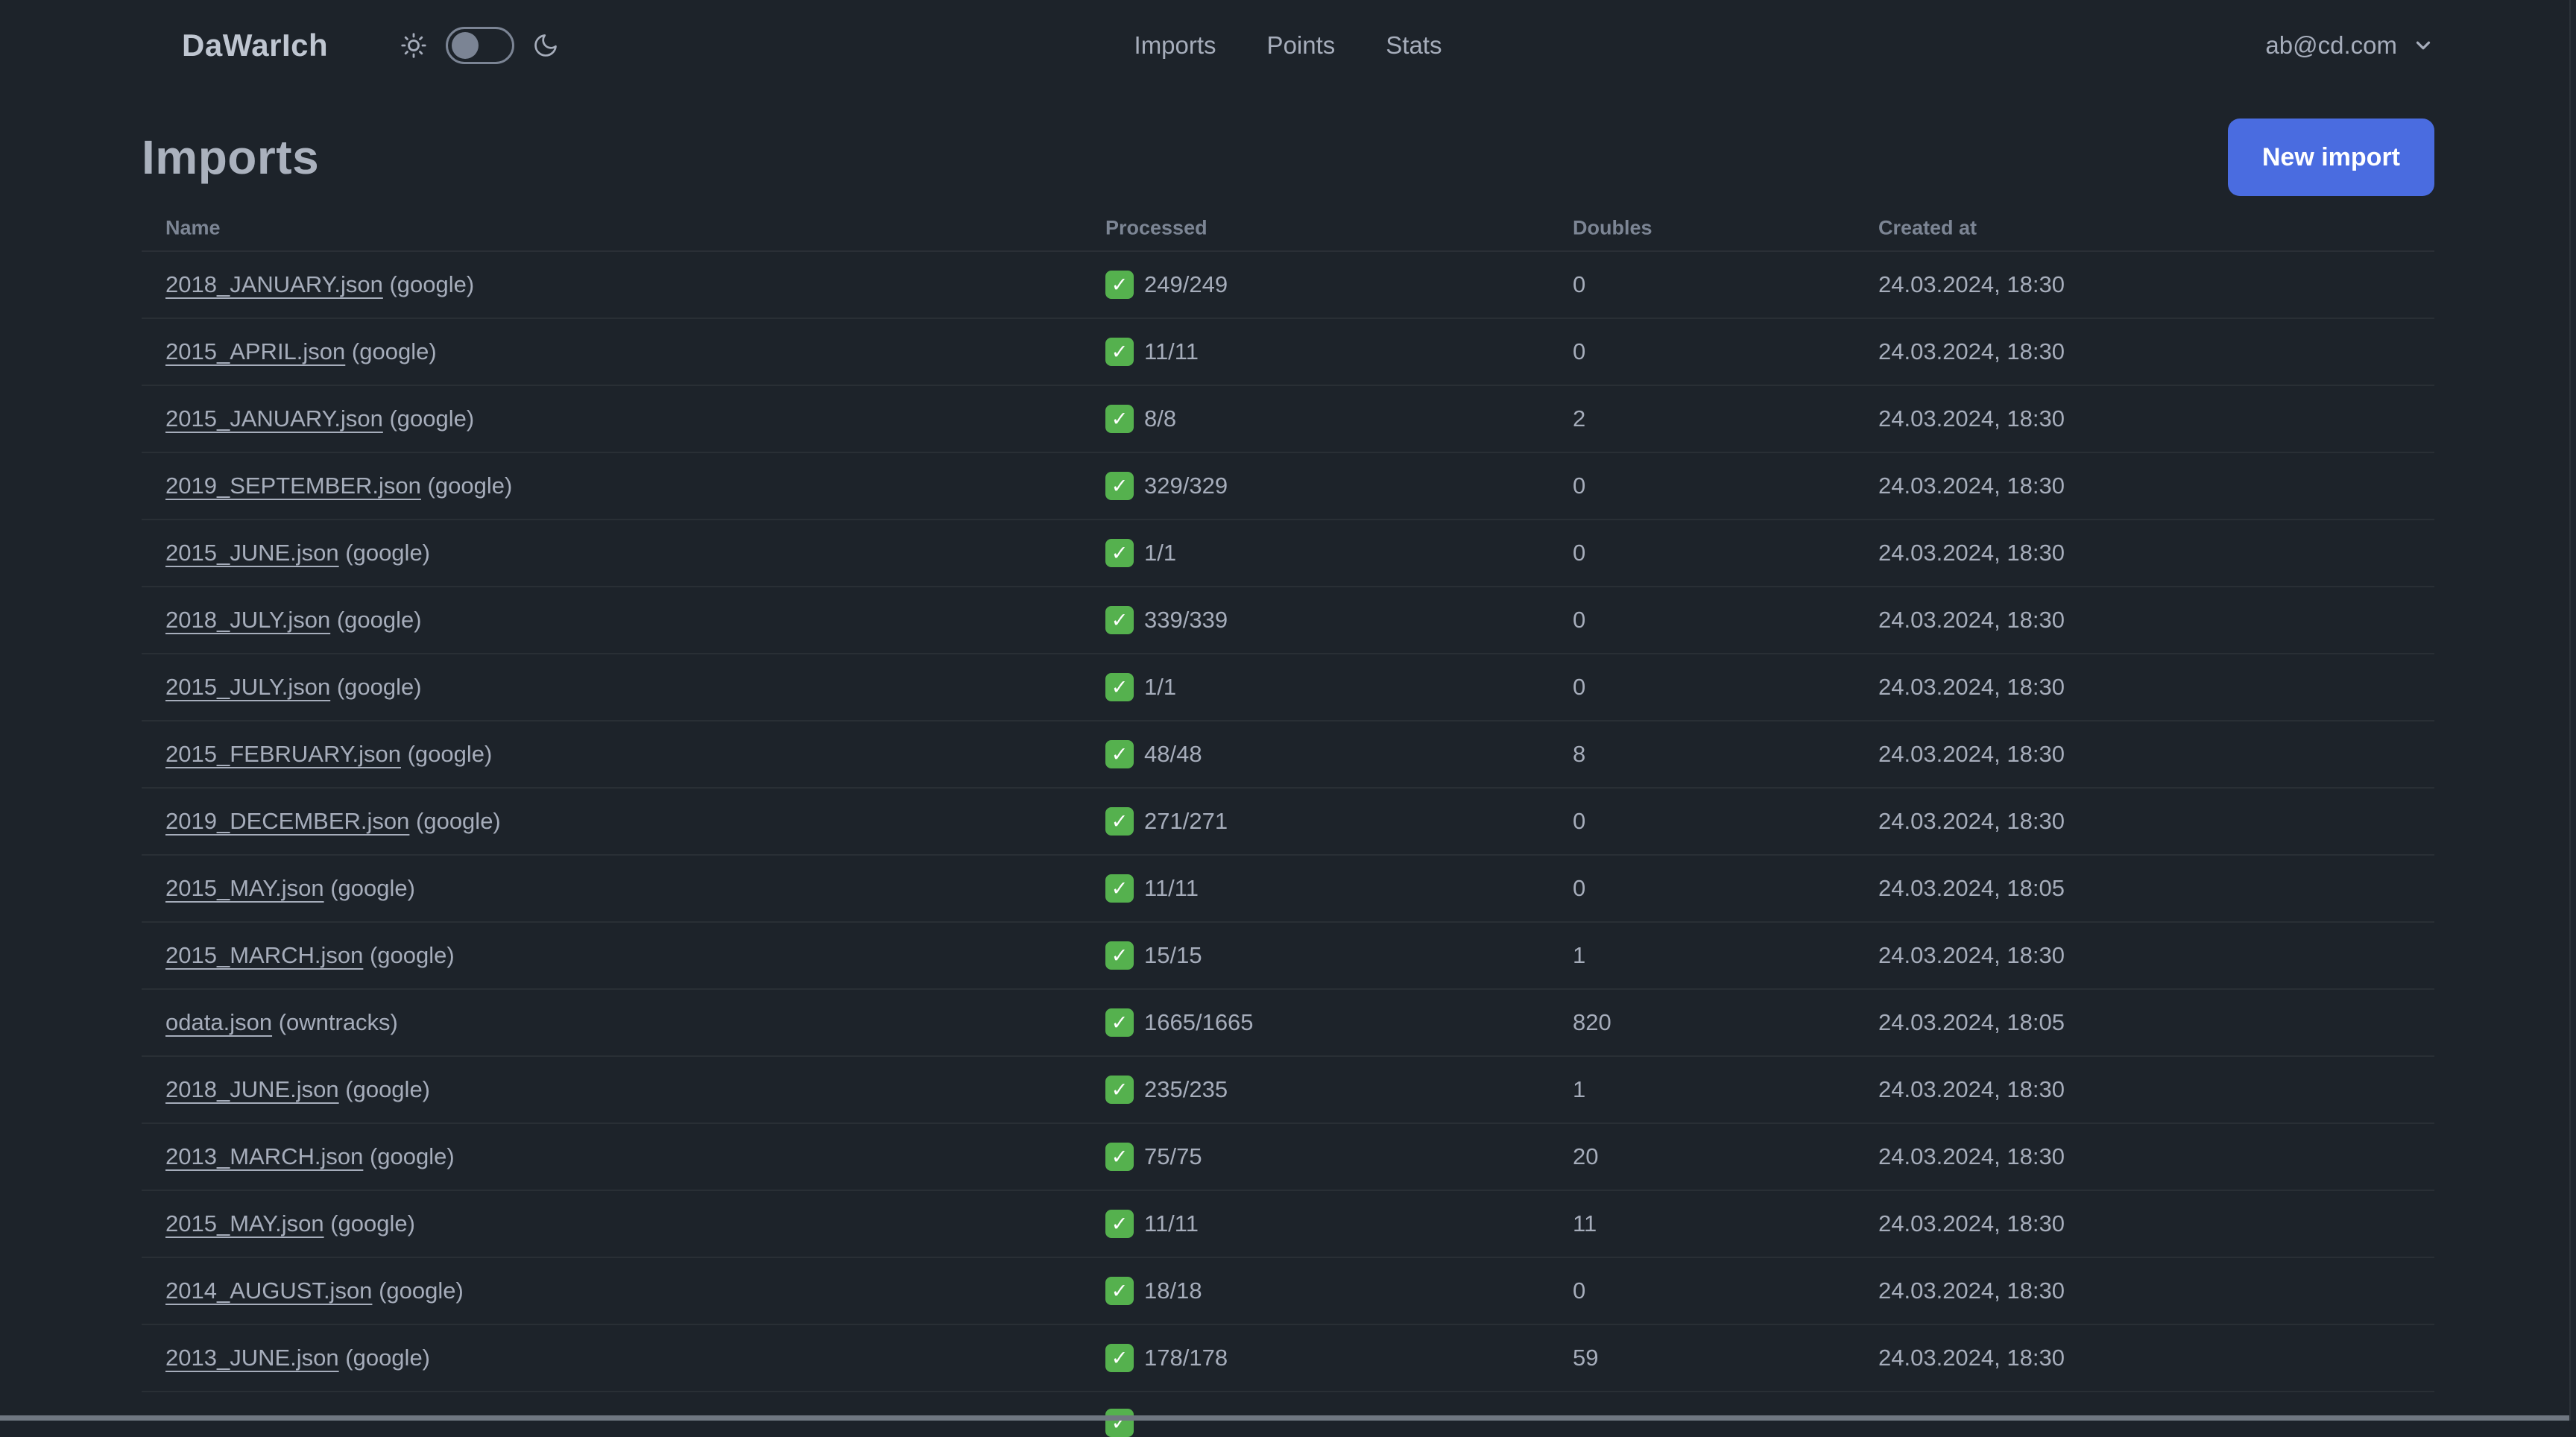  Describe the element at coordinates (247, 620) in the screenshot. I see `import-file-link: 2018_JULY.json` at that location.